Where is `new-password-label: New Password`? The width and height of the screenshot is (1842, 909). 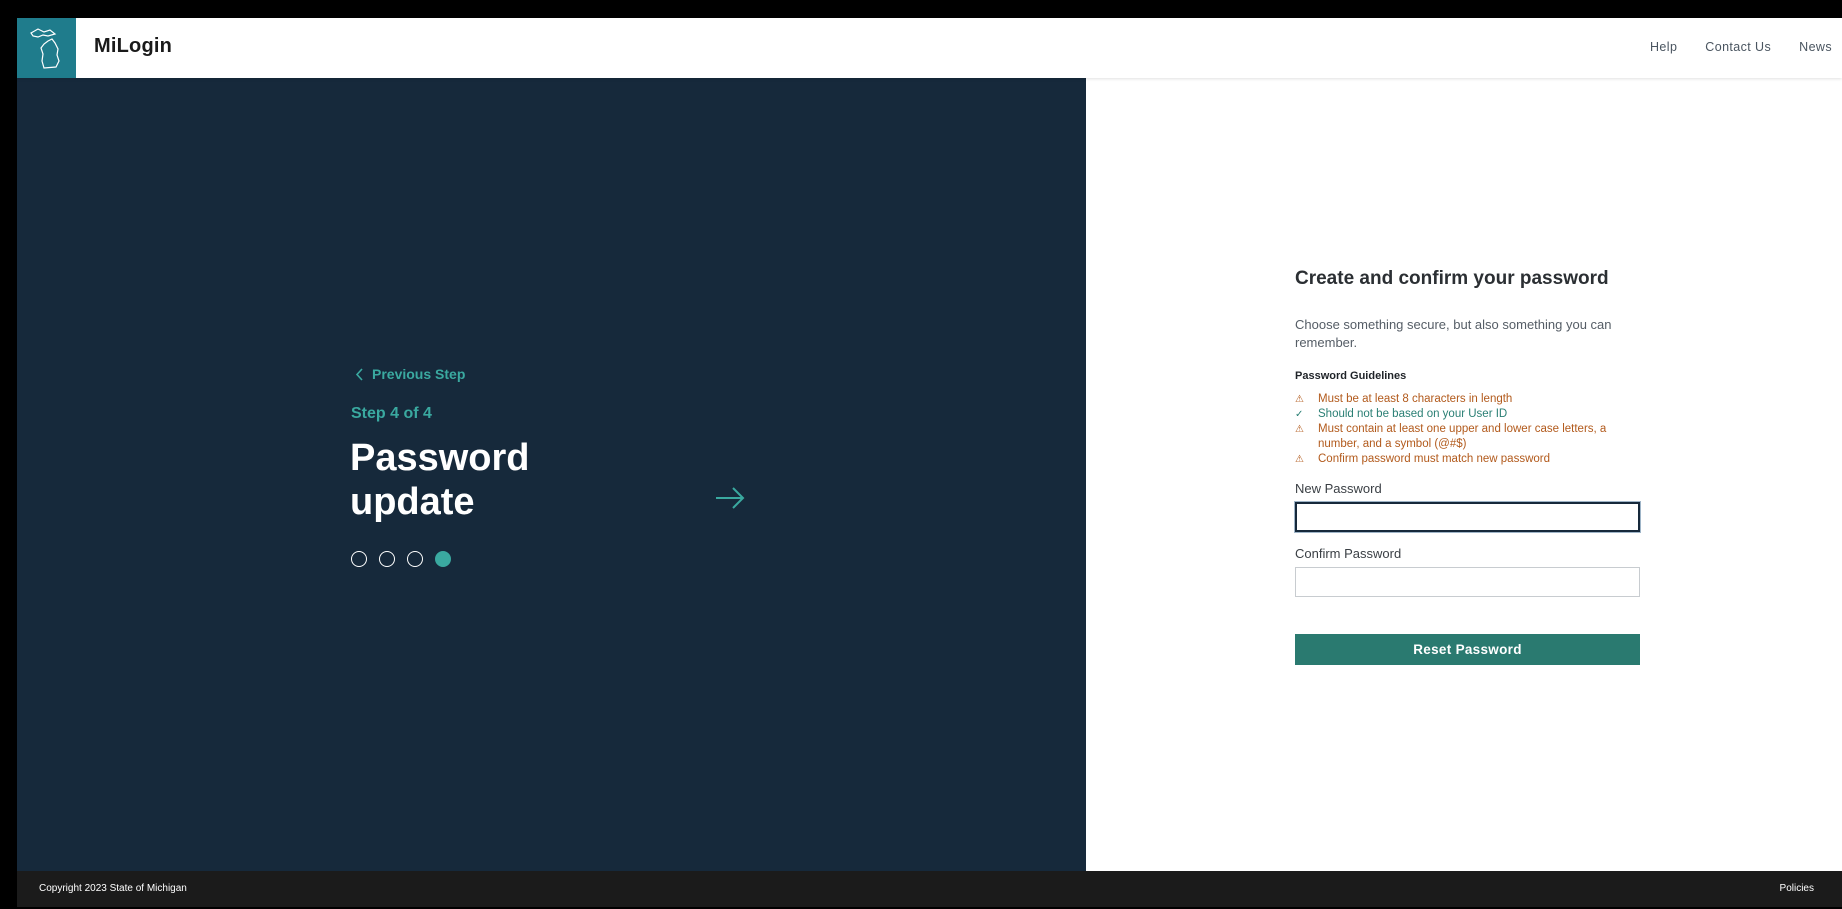
new-password-label: New Password is located at coordinates (1338, 488).